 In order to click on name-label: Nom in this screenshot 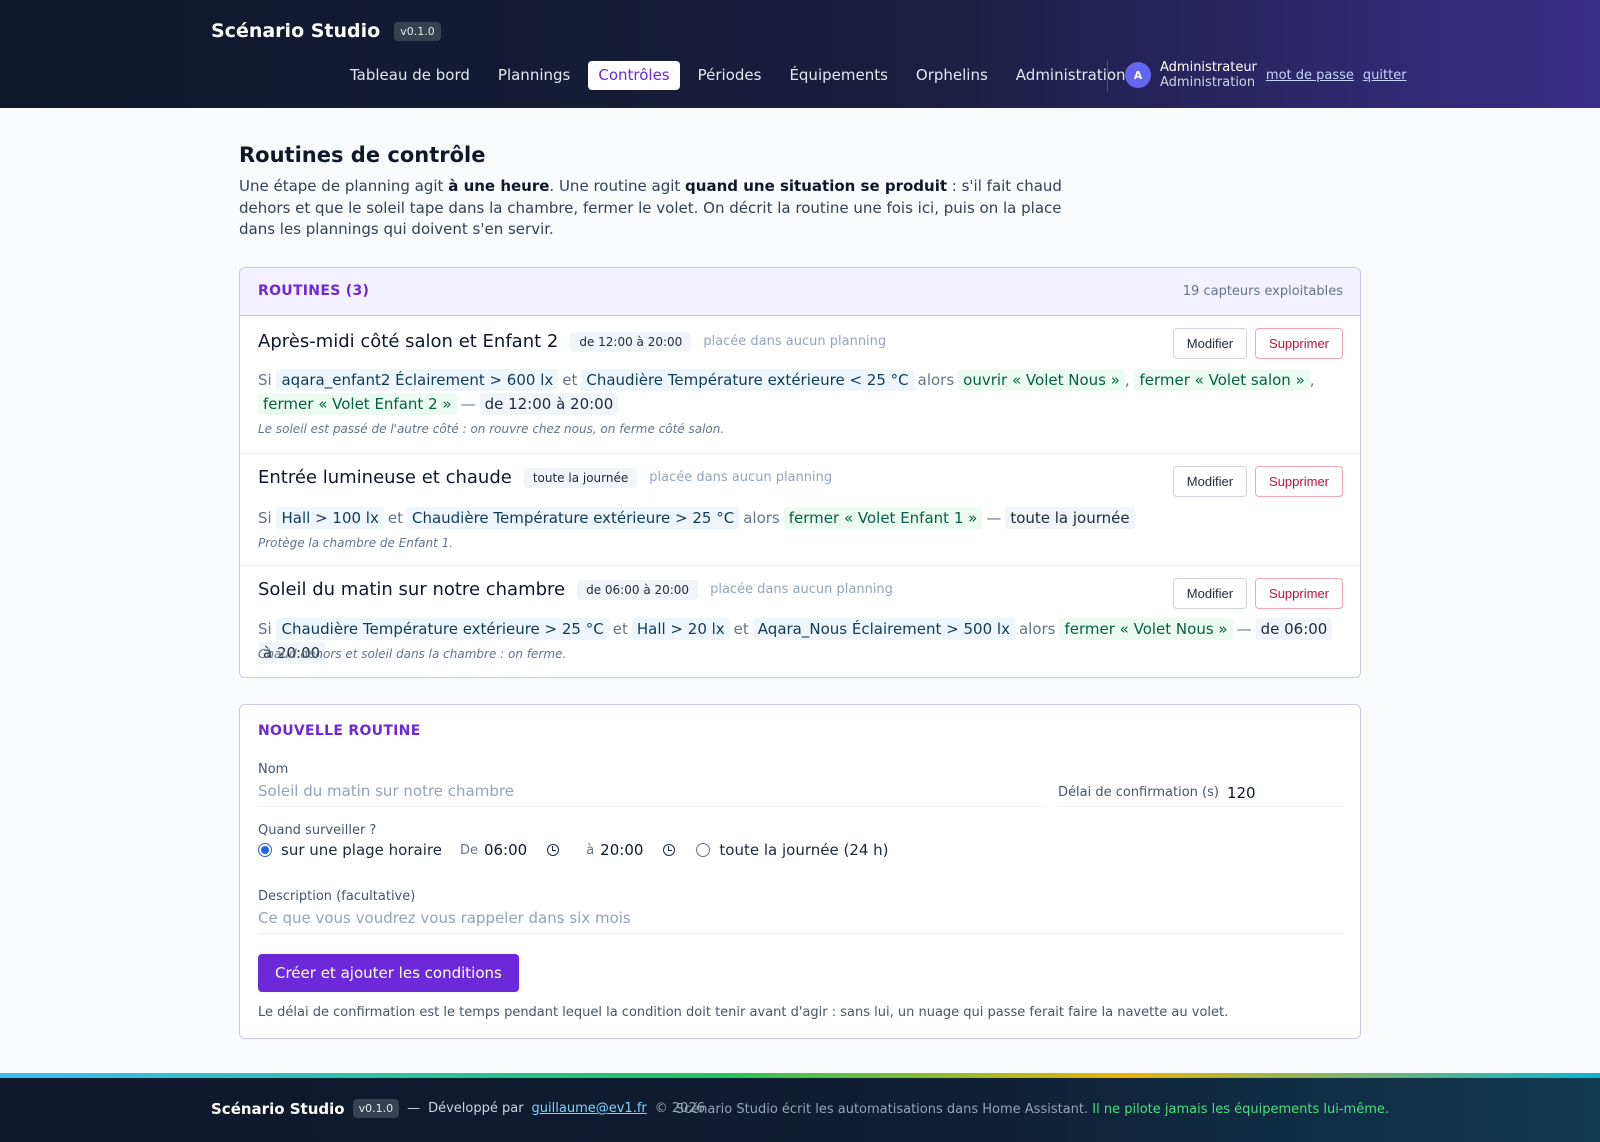, I will do `click(273, 769)`.